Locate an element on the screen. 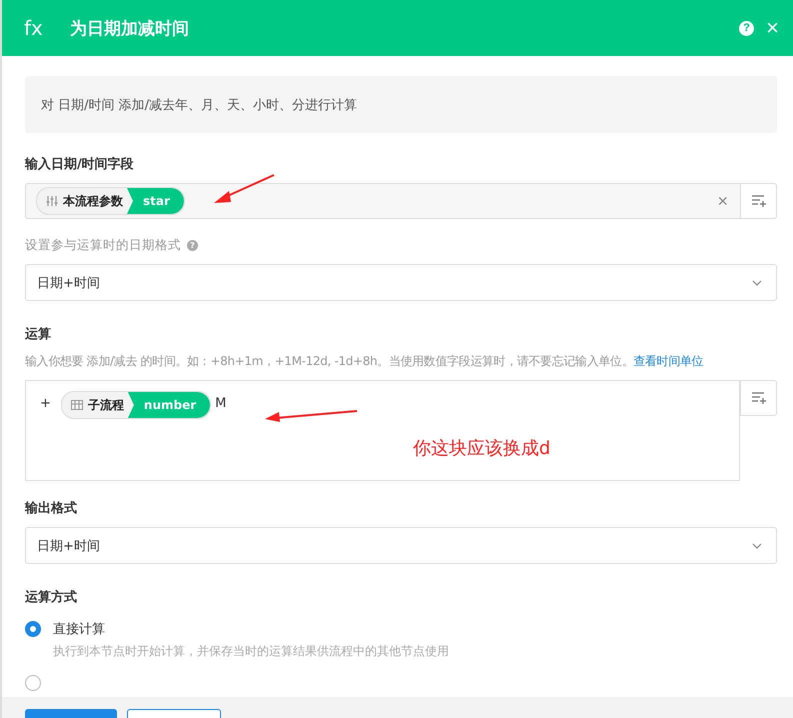 Image resolution: width=793 pixels, height=718 pixels. tag-group: 子流程 is located at coordinates (108, 405).